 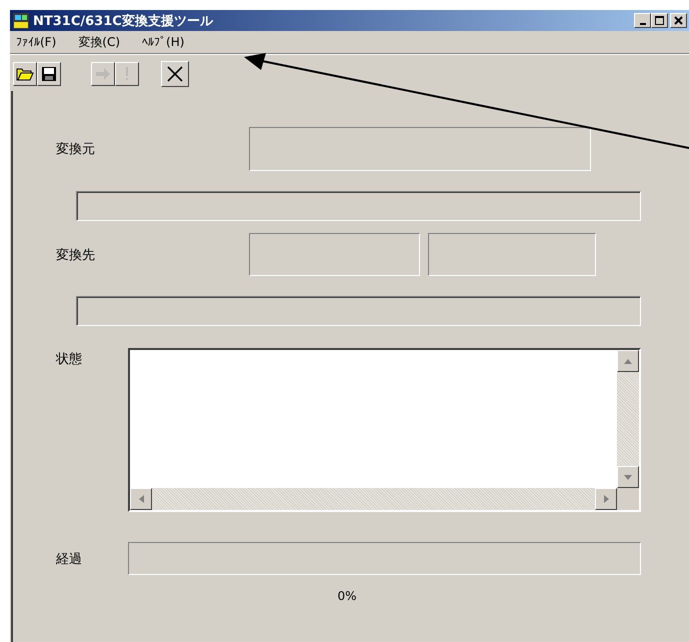 I want to click on scroll-up-icon, so click(x=628, y=361).